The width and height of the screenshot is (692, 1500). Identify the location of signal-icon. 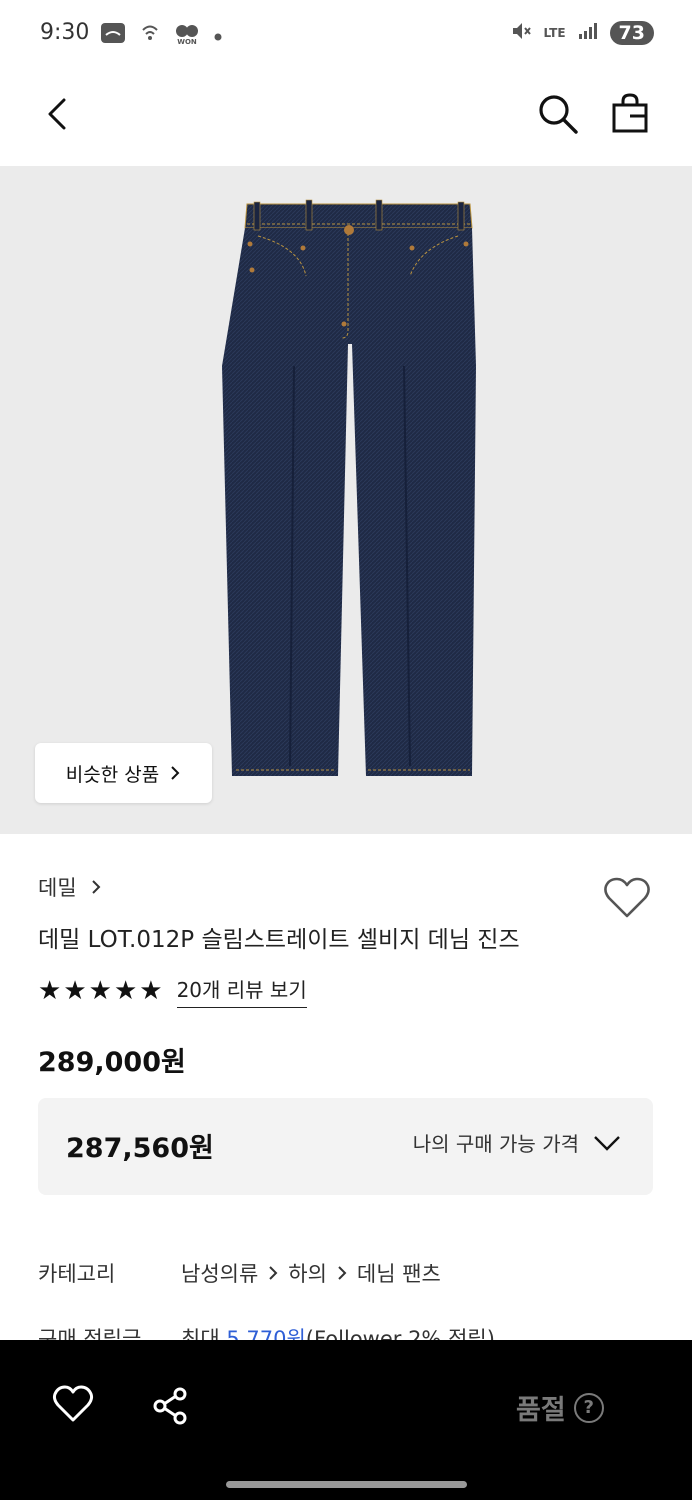
(588, 33).